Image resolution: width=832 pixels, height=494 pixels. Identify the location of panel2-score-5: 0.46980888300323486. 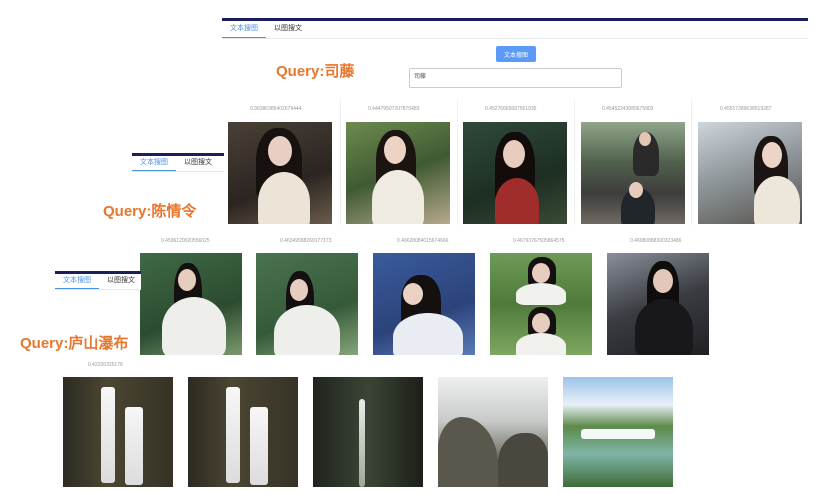
(656, 241).